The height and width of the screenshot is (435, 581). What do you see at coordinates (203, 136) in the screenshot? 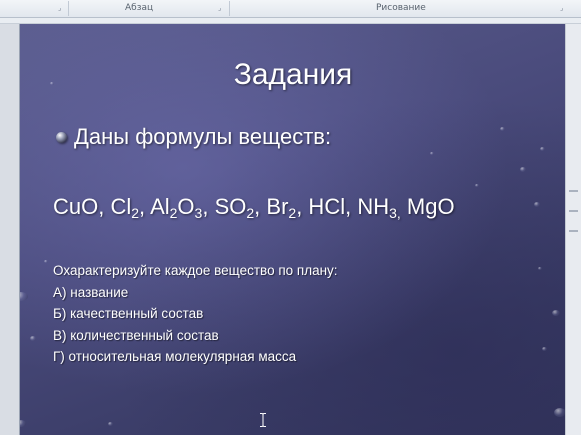
I see `bullet-text: Даны формулы веществ:` at bounding box center [203, 136].